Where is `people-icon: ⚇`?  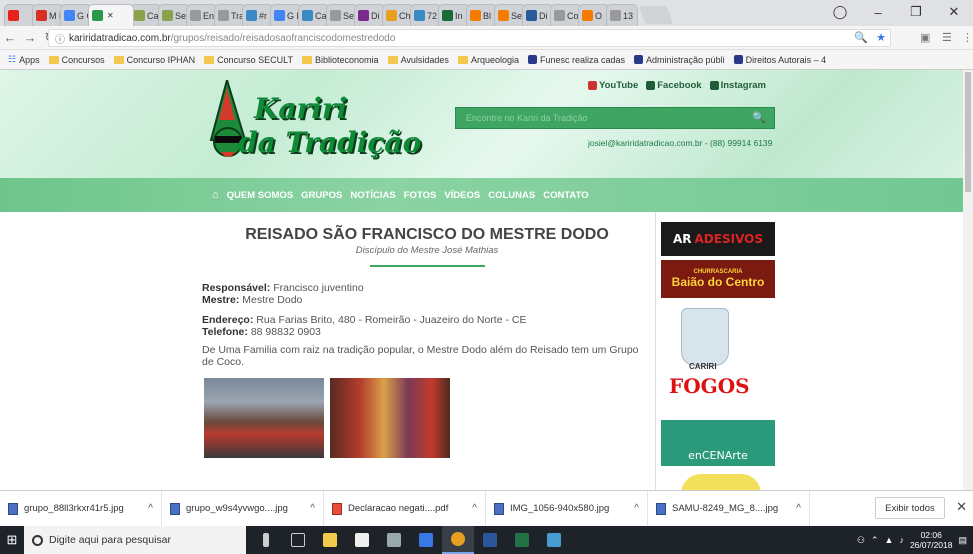 people-icon: ⚇ is located at coordinates (861, 540).